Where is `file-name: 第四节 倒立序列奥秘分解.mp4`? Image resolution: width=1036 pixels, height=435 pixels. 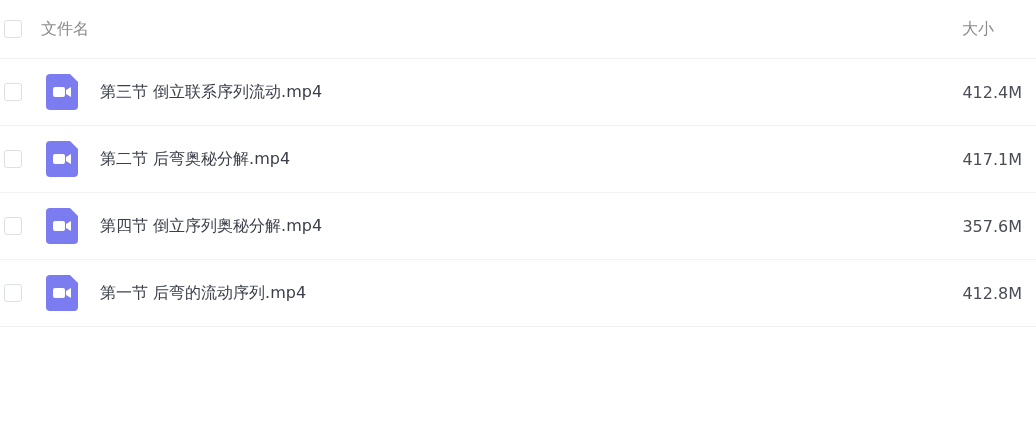
file-name: 第四节 倒立序列奥秘分解.mp4 is located at coordinates (531, 226).